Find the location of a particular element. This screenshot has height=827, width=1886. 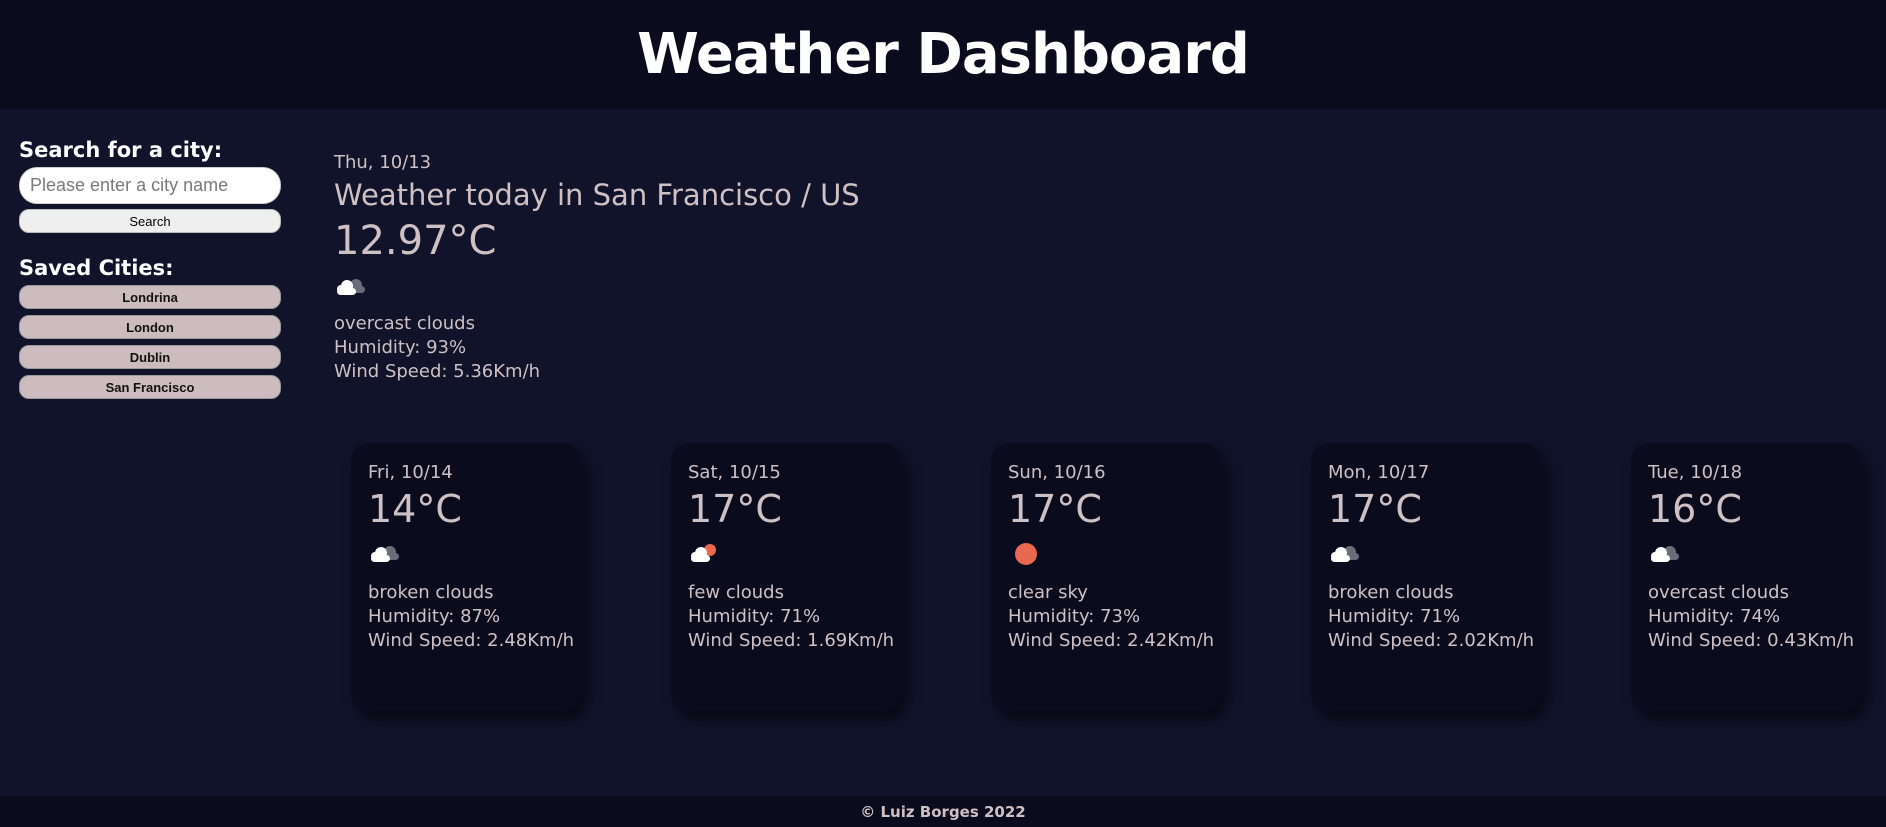

city-search-input is located at coordinates (150, 185).